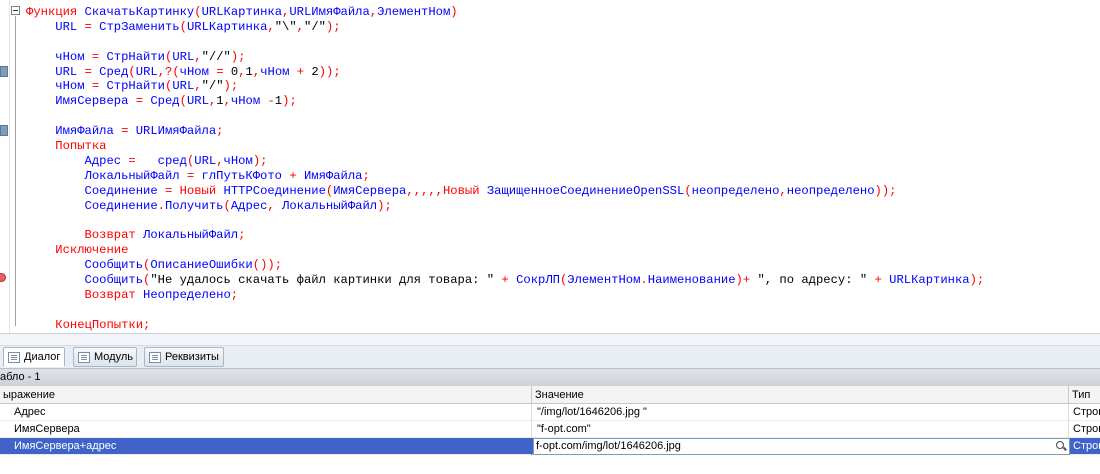 The image size is (1100, 474). What do you see at coordinates (42, 357) in the screenshot?
I see `tab-label: Диалог` at bounding box center [42, 357].